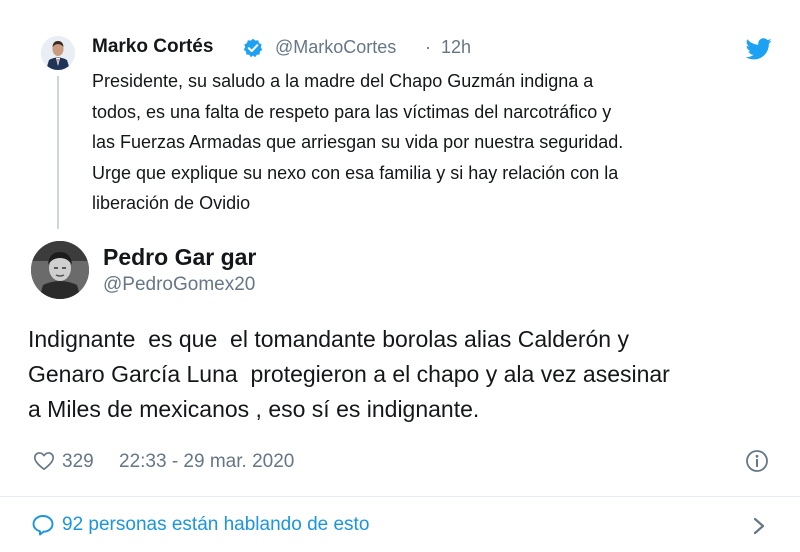 This screenshot has height=552, width=800. What do you see at coordinates (335, 47) in the screenshot?
I see `quoted-author-handle: @MarkoCortes` at bounding box center [335, 47].